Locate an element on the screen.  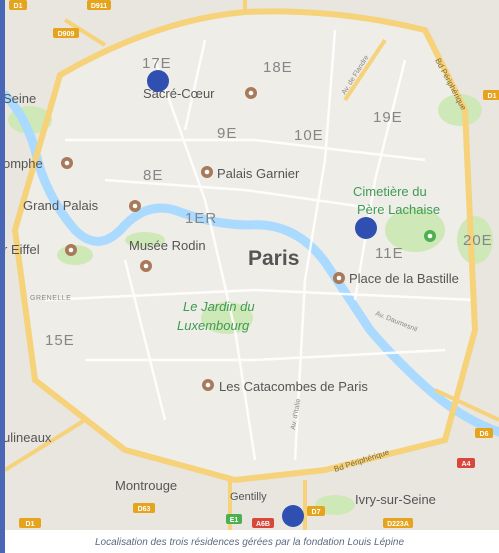
svg-text: D223A is located at coordinates (398, 524).